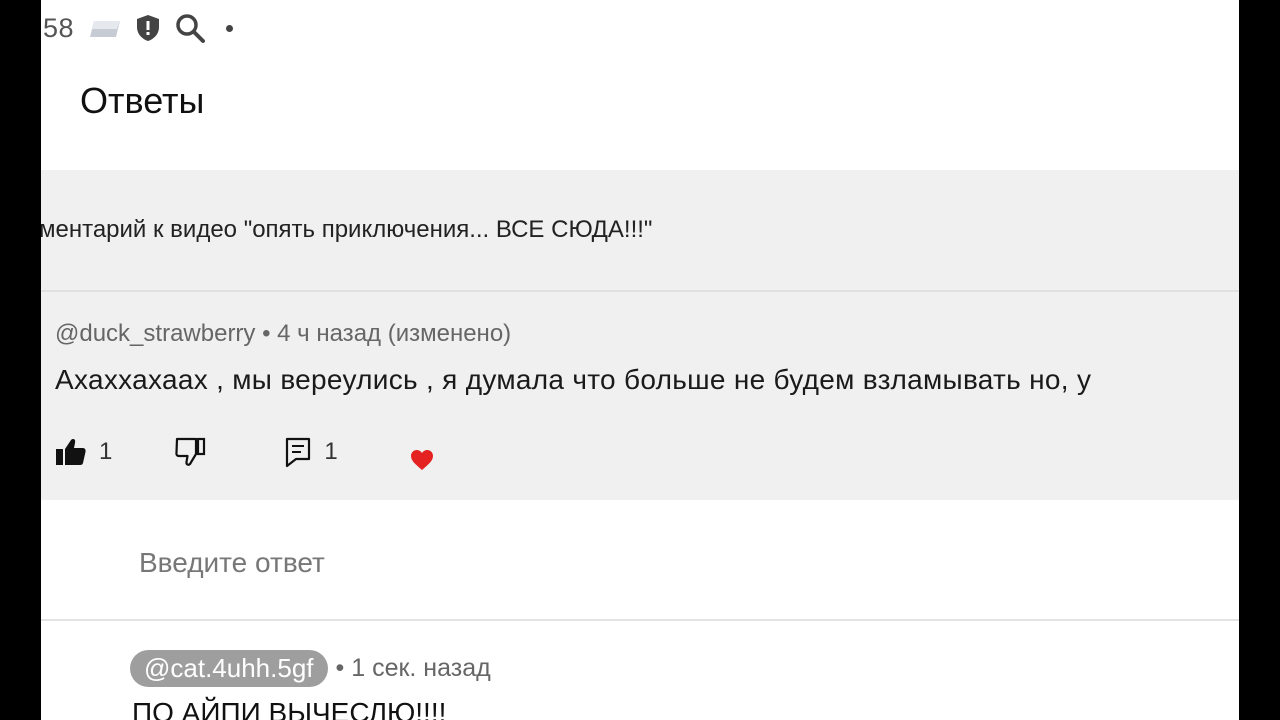  Describe the element at coordinates (298, 452) in the screenshot. I see `reply-icon` at that location.